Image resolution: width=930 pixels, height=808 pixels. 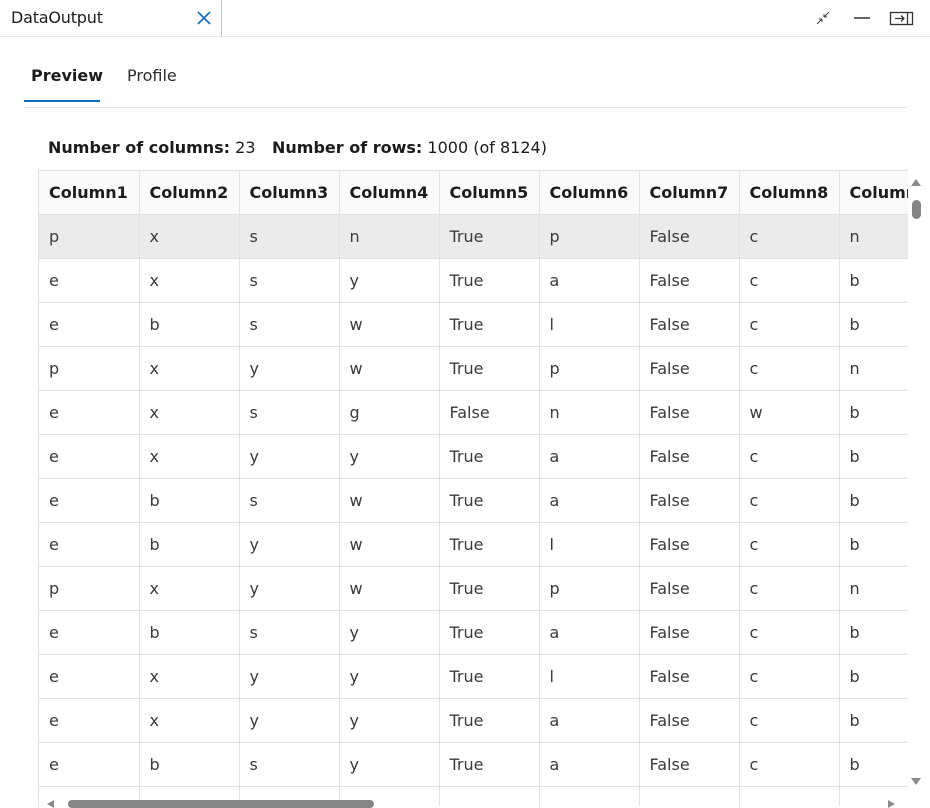 I want to click on column-header: Column7, so click(x=689, y=193).